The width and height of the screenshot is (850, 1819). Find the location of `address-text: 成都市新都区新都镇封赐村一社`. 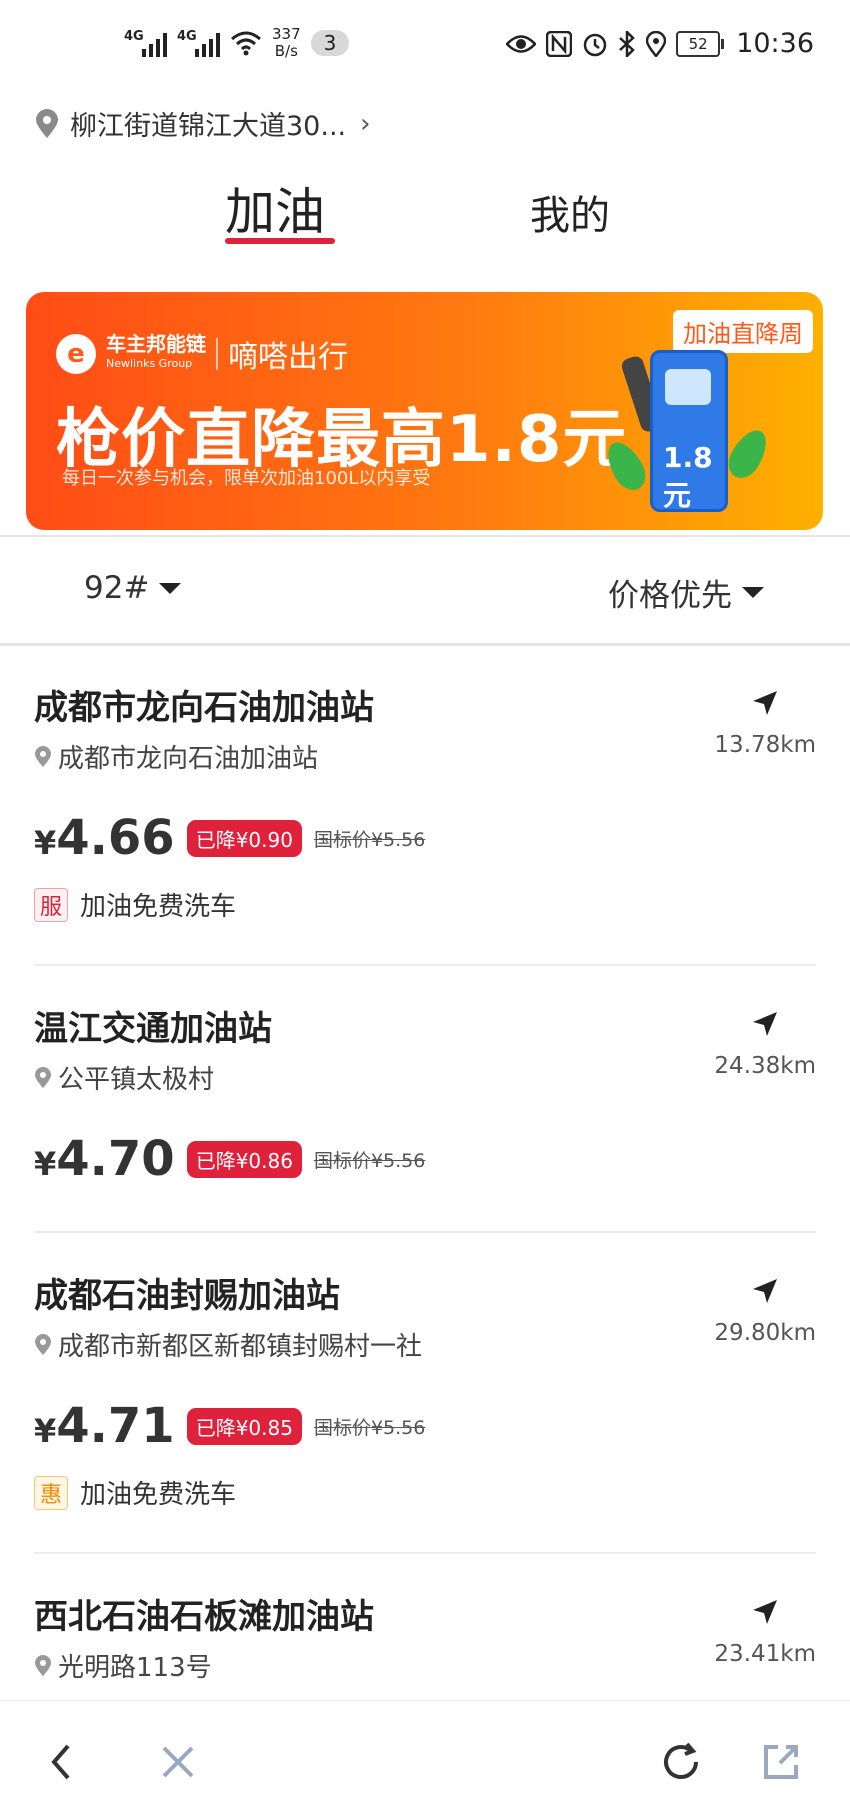

address-text: 成都市新都区新都镇封赐村一社 is located at coordinates (240, 1347).